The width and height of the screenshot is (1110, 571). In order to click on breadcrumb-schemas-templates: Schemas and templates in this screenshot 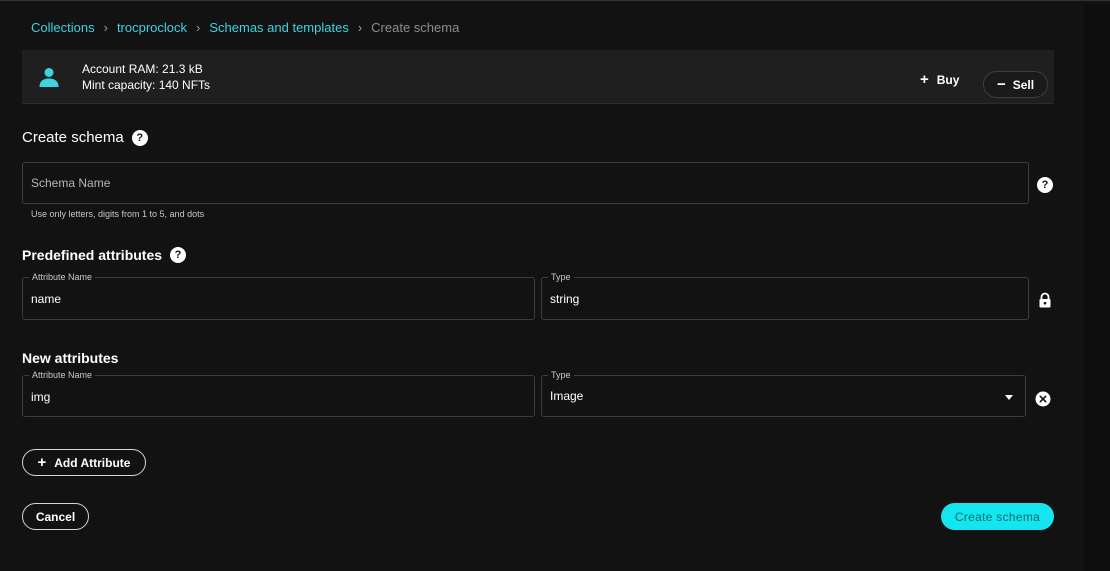, I will do `click(278, 27)`.